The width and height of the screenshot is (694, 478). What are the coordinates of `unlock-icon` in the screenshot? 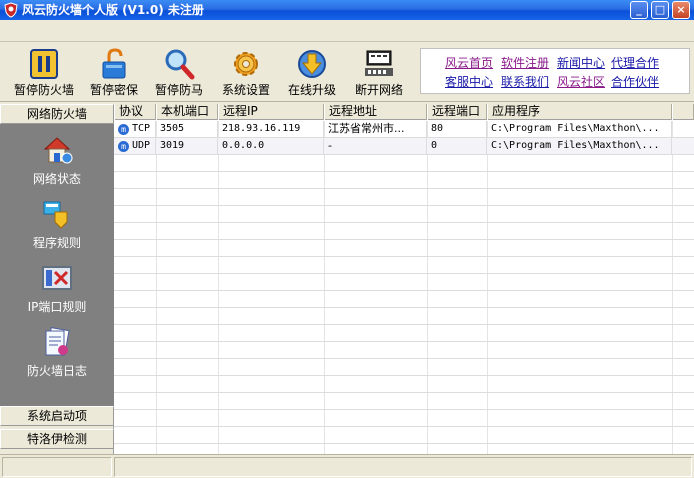 It's located at (114, 64).